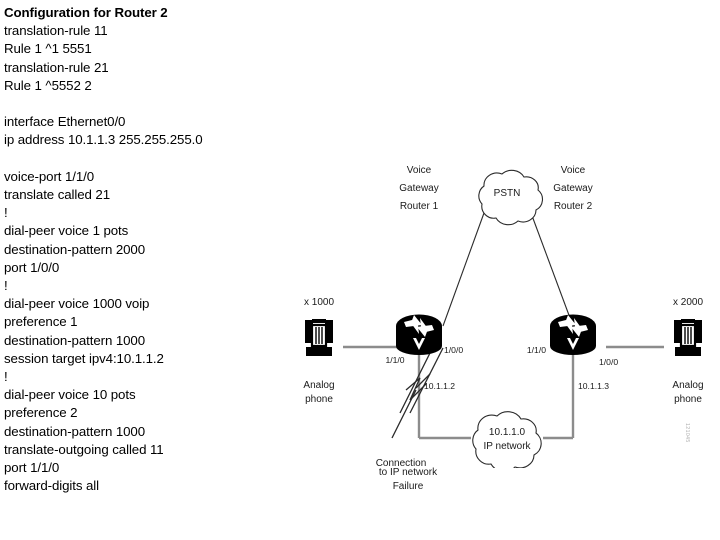 Image resolution: width=720 pixels, height=540 pixels. What do you see at coordinates (319, 399) in the screenshot?
I see `left-phone-caption-2: phone` at bounding box center [319, 399].